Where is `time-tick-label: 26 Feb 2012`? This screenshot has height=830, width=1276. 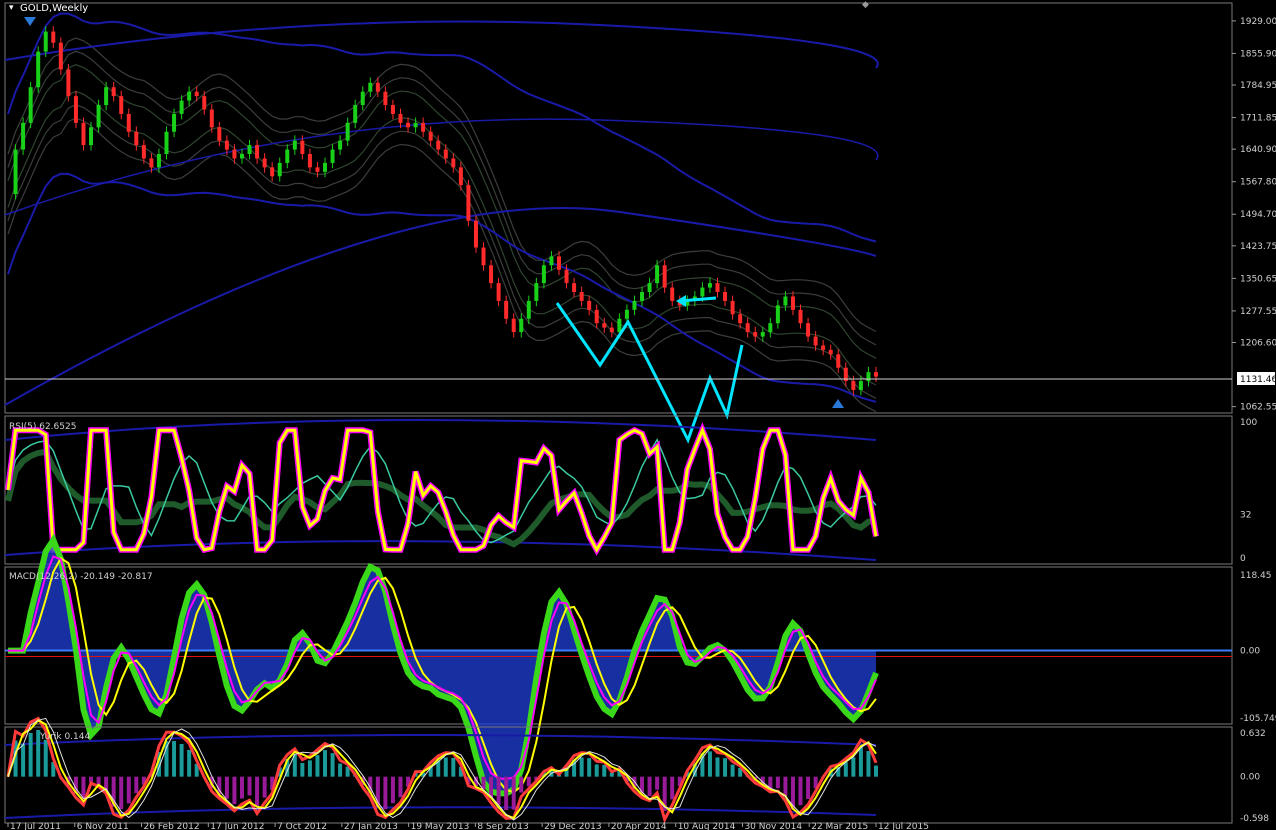
time-tick-label: 26 Feb 2012 is located at coordinates (172, 826).